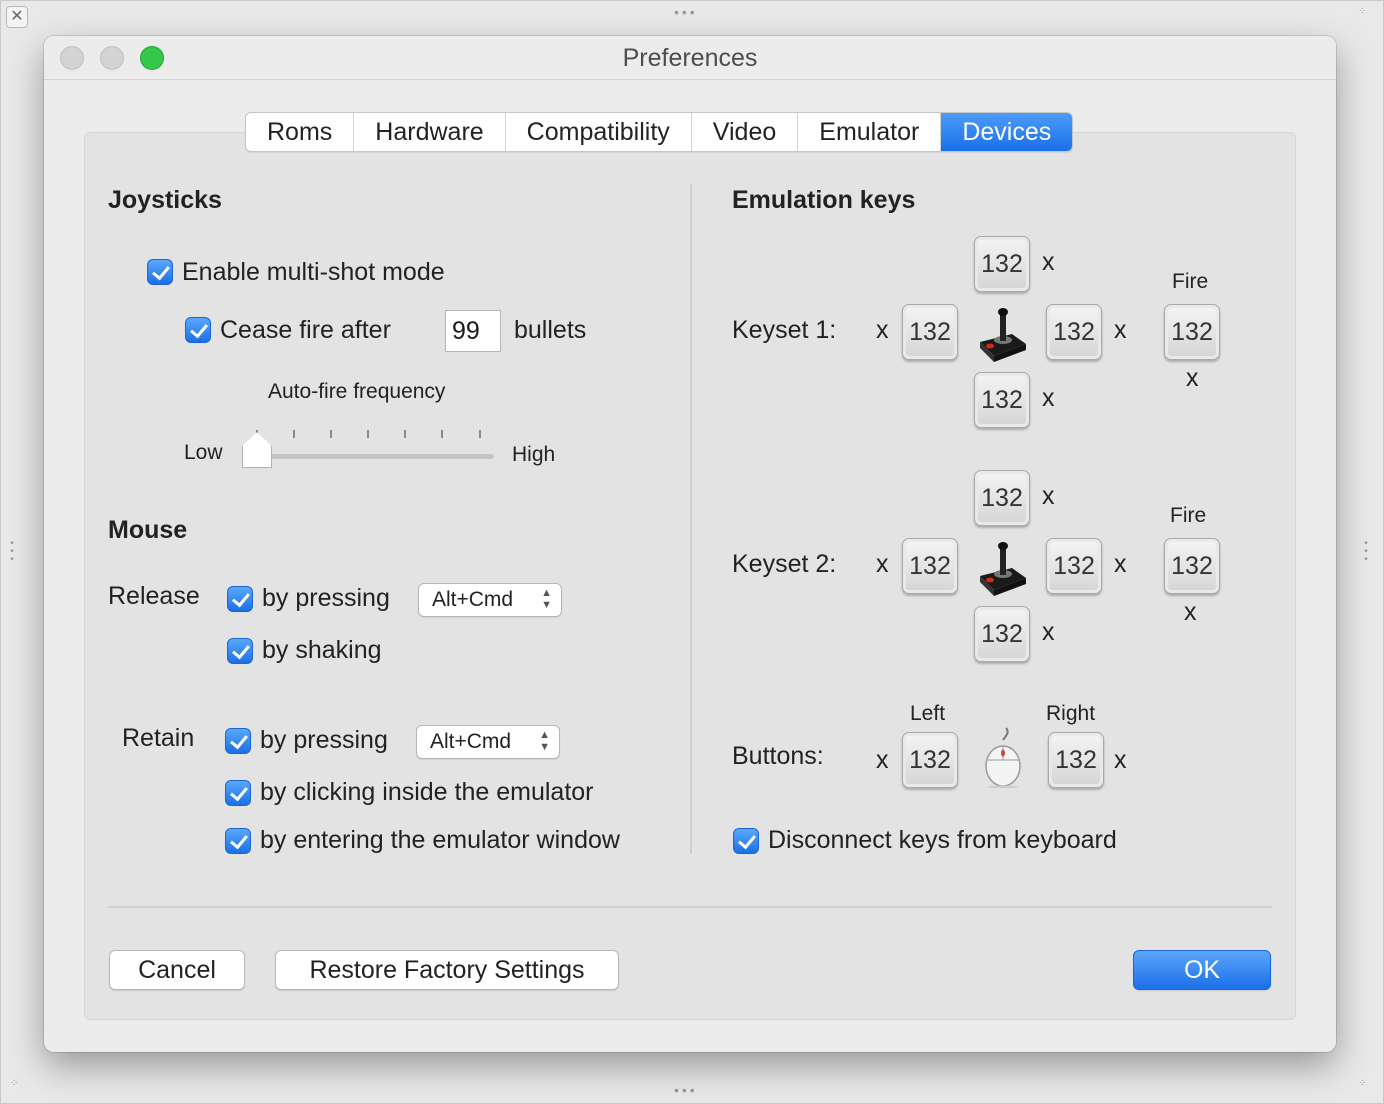 The height and width of the screenshot is (1104, 1384). I want to click on restore-factory-settings-button: Restore Factory Settings, so click(447, 970).